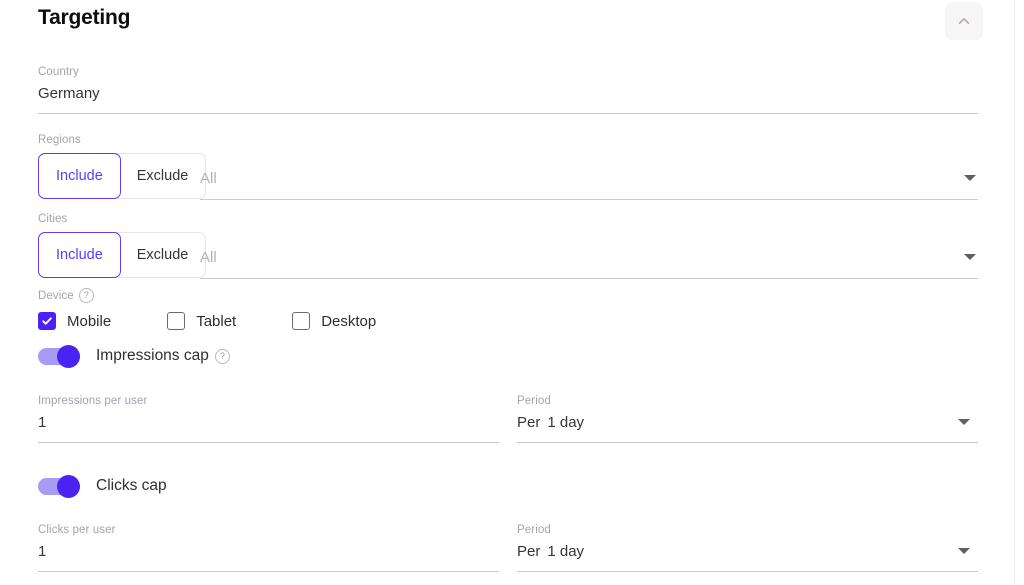 The width and height of the screenshot is (1024, 585). What do you see at coordinates (589, 199) in the screenshot?
I see `regions-underline` at bounding box center [589, 199].